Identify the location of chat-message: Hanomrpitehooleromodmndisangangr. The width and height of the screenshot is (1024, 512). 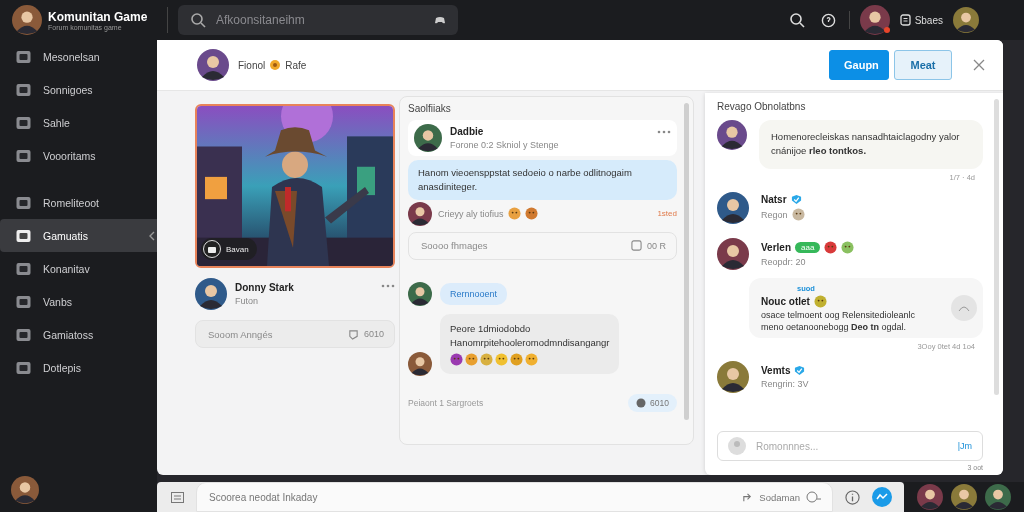
(530, 342).